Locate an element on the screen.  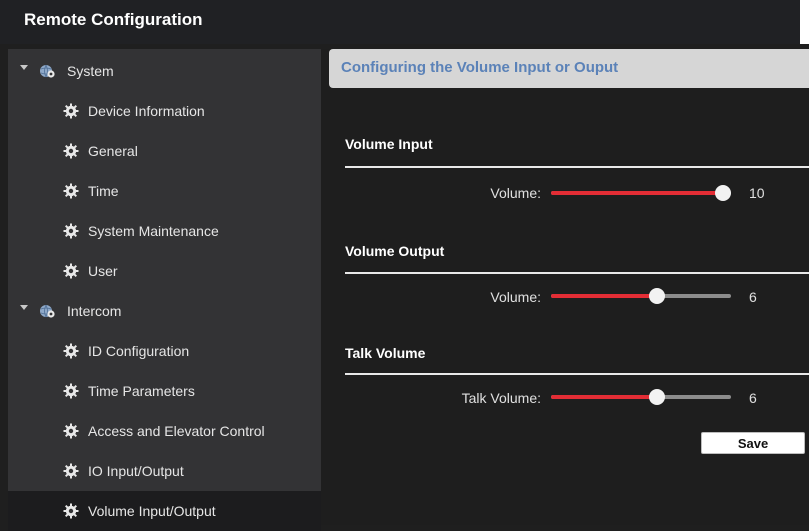
sidebar-item-user: User is located at coordinates (164, 271).